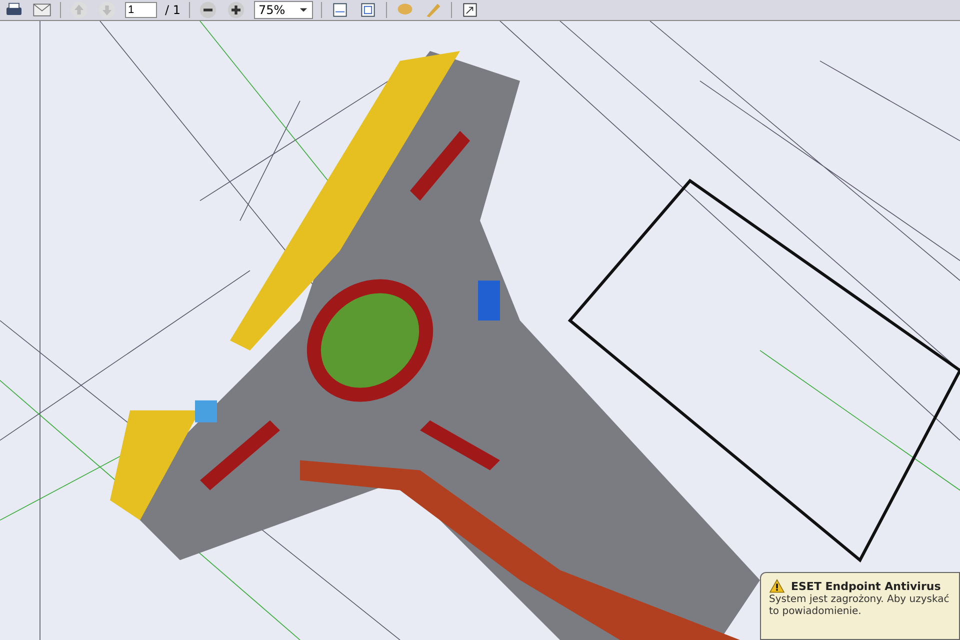 This screenshot has width=960, height=640. I want to click on zoom-out-icon, so click(208, 10).